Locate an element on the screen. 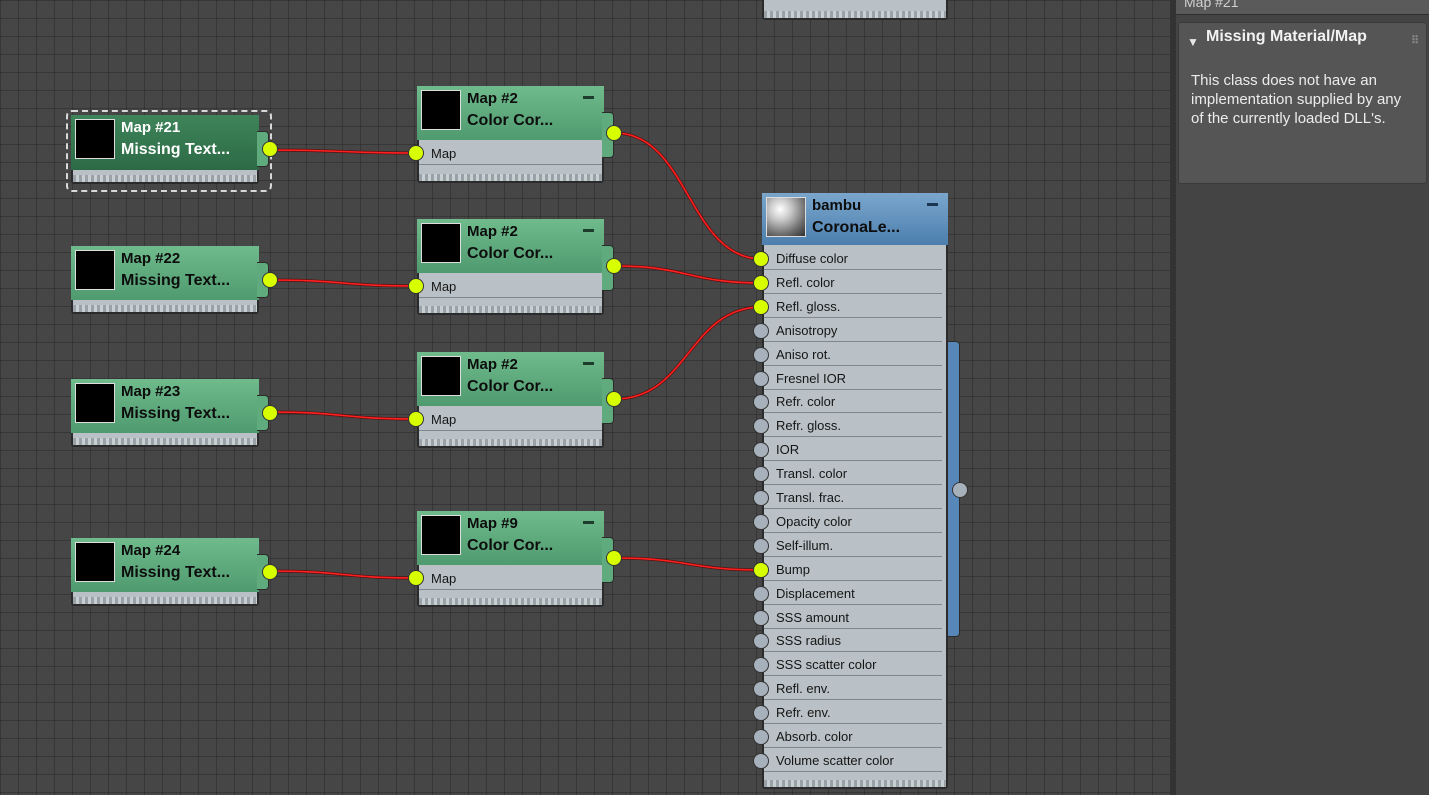 The image size is (1429, 795). material-slot: SSS scatter color is located at coordinates (853, 665).